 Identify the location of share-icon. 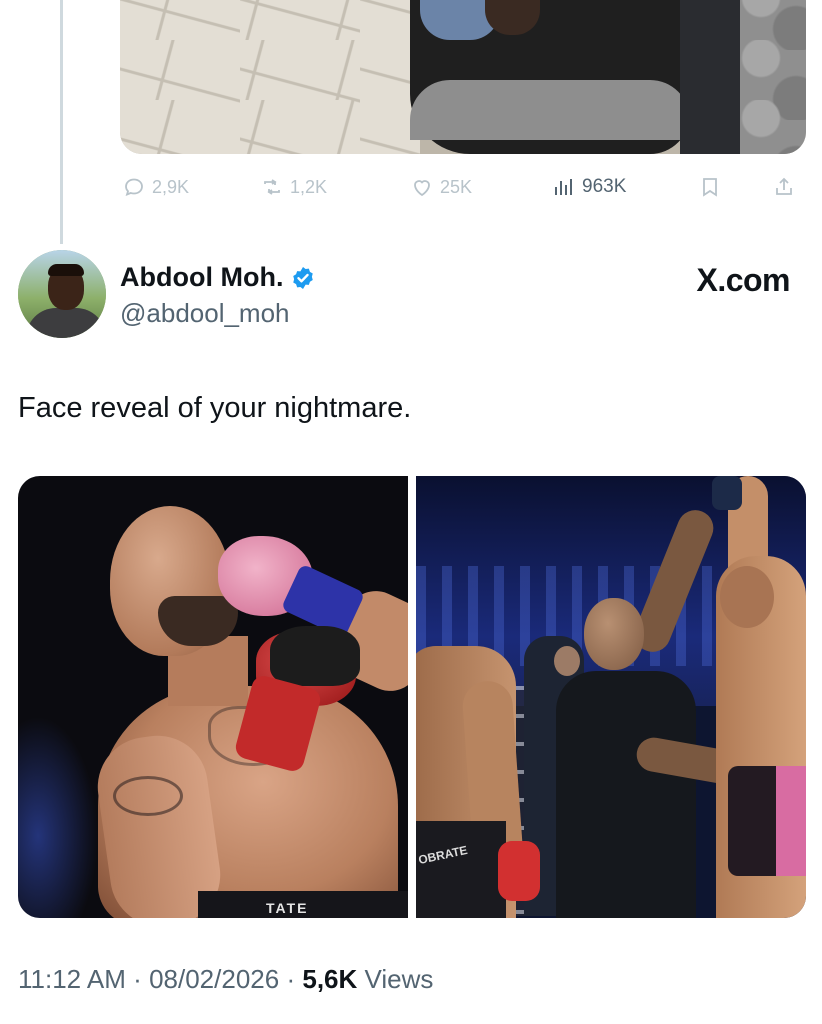
(784, 186).